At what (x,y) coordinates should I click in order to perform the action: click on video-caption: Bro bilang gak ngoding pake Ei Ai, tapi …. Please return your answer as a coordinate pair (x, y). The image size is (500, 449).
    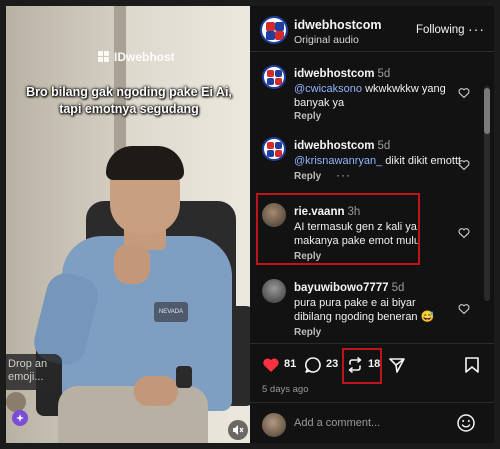
    Looking at the image, I should click on (129, 101).